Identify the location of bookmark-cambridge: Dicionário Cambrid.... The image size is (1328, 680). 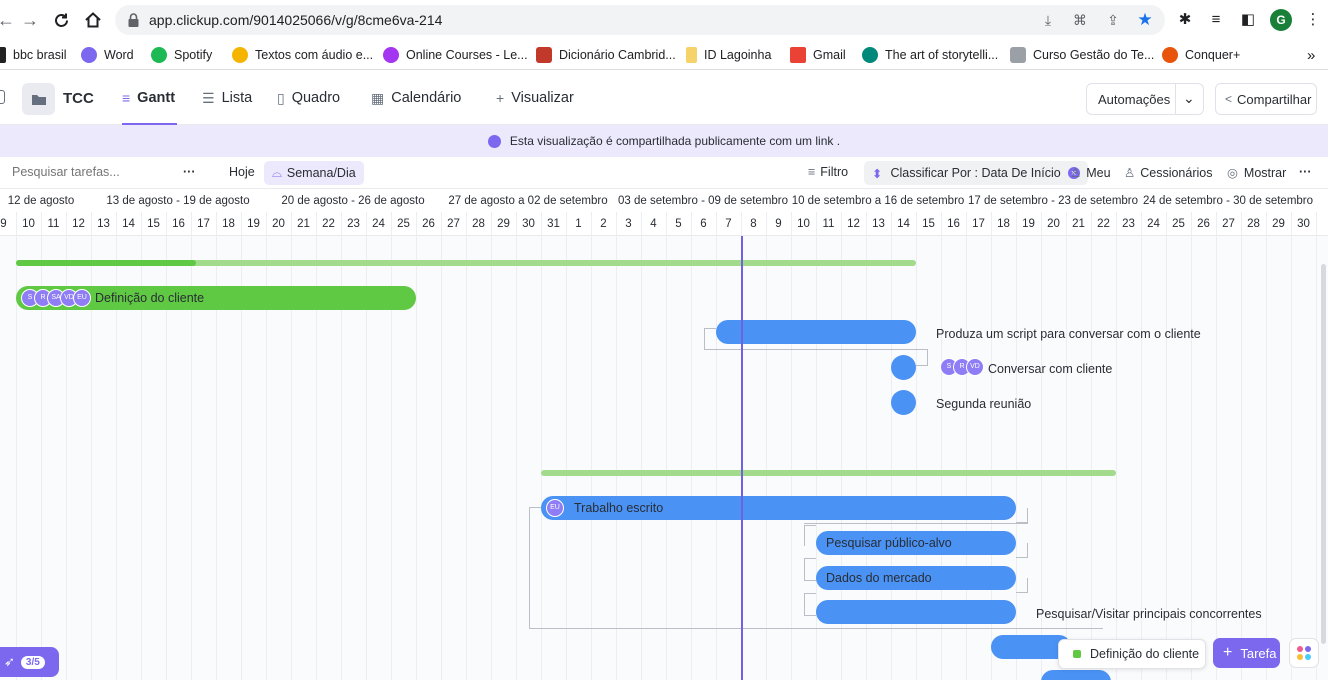
(606, 55).